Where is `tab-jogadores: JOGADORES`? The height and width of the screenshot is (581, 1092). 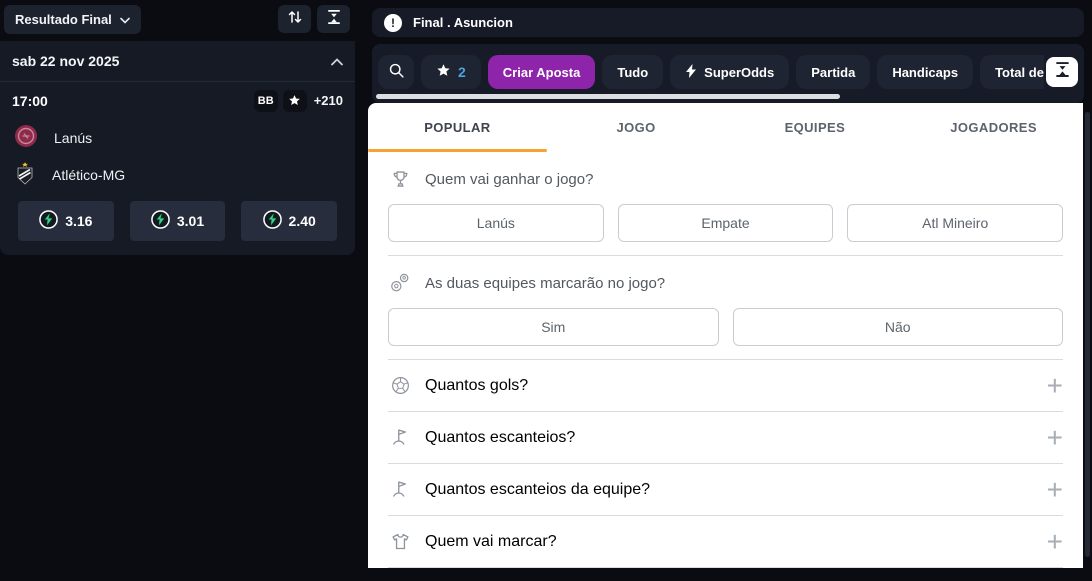 tab-jogadores: JOGADORES is located at coordinates (993, 127).